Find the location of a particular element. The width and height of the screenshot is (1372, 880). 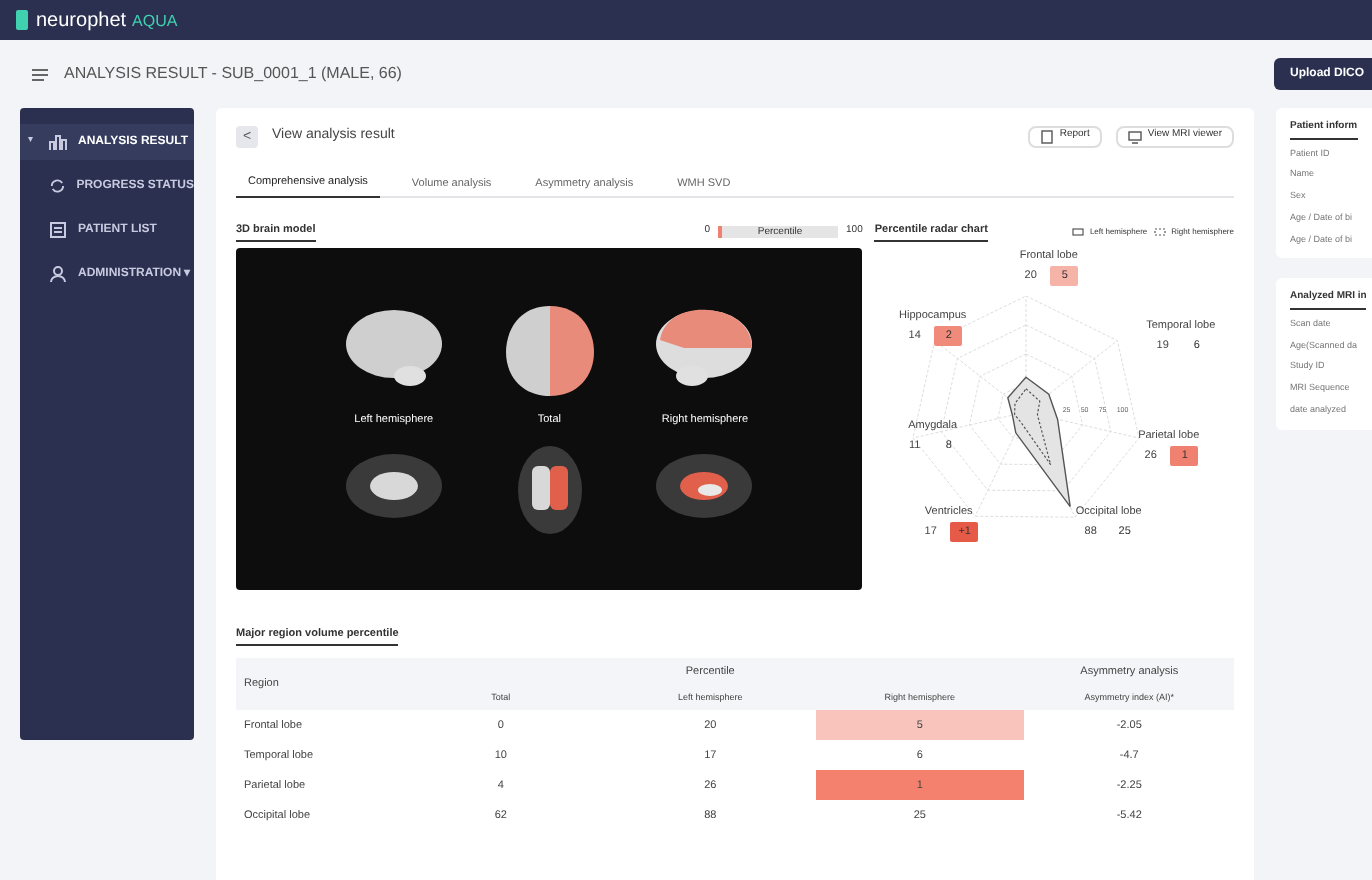

dashed-legend-icon is located at coordinates (1159, 232).